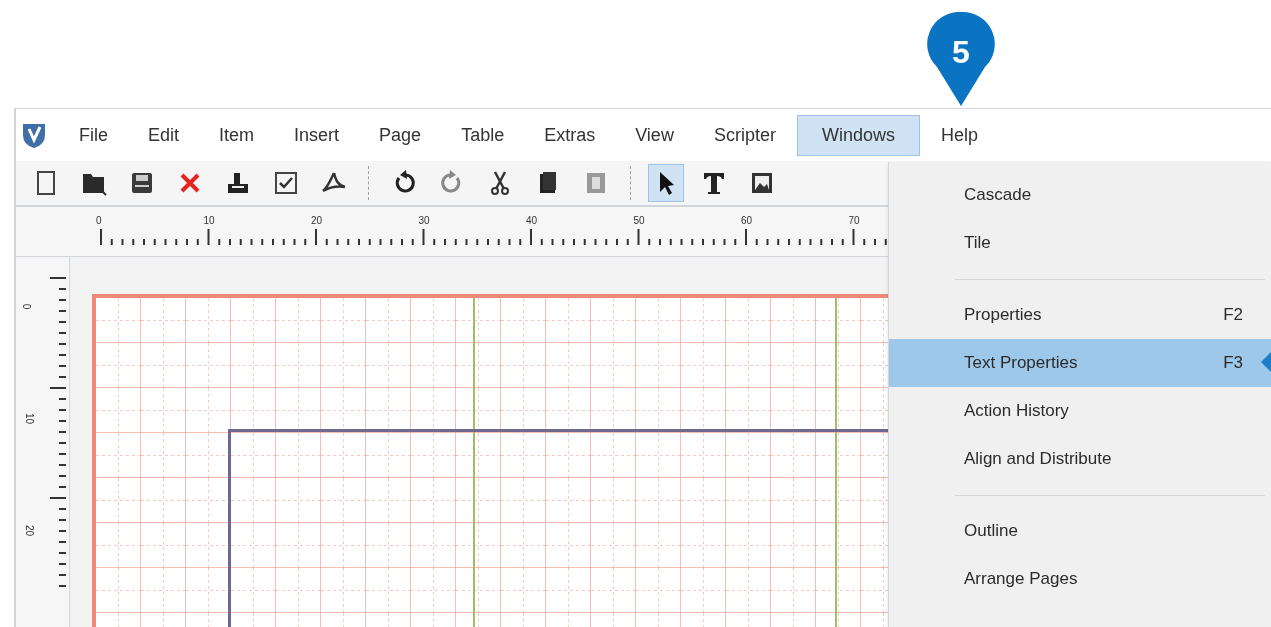 This screenshot has height=627, width=1271. I want to click on app-logo-icon, so click(34, 135).